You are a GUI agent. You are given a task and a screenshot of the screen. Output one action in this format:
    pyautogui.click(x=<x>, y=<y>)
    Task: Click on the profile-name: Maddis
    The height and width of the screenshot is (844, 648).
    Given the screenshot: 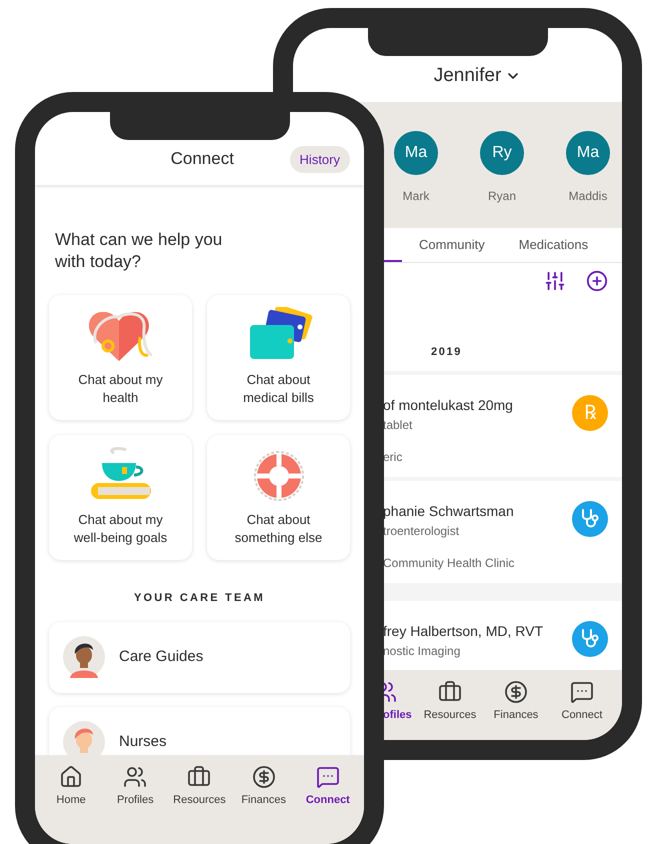 What is the action you would take?
    pyautogui.click(x=588, y=196)
    